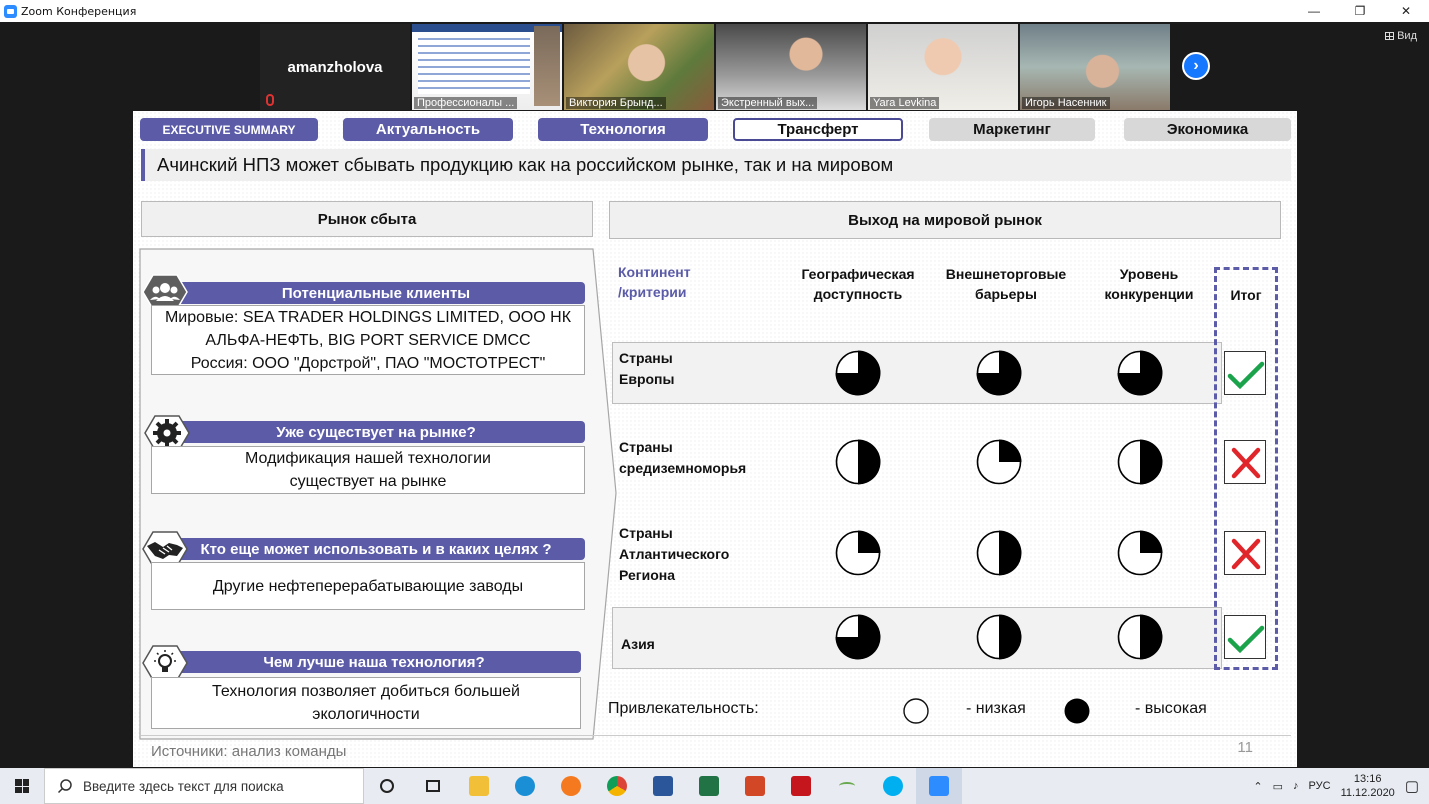  I want to click on window-title: Zoom Конференция, so click(79, 11).